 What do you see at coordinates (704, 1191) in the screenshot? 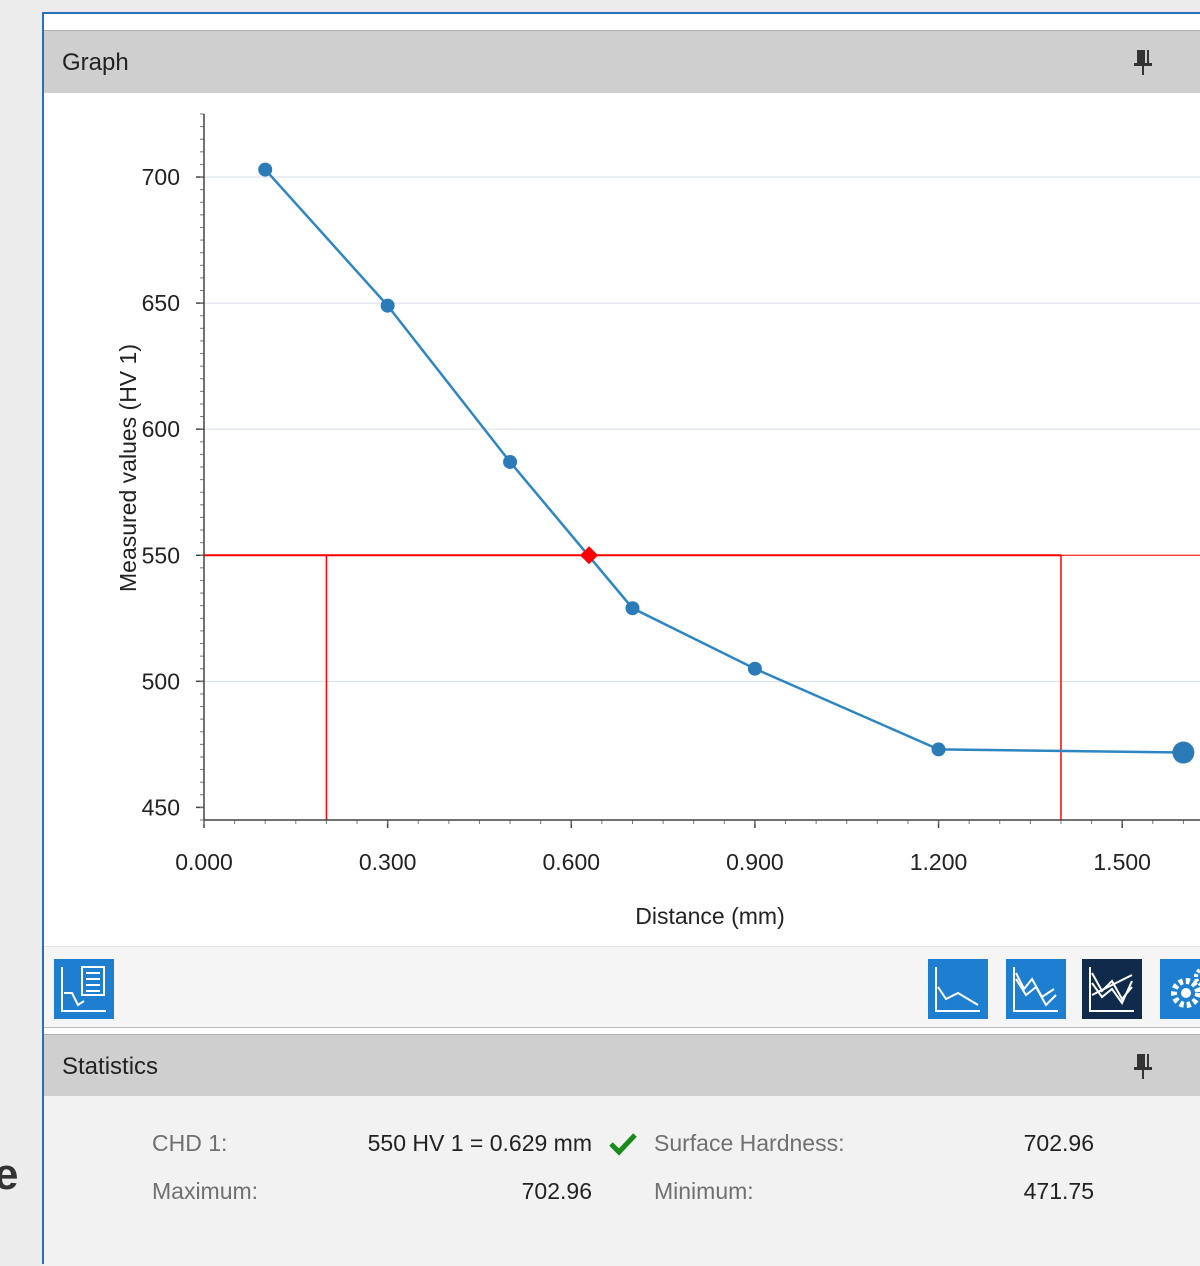
I see `minimum-label: Minimum:` at bounding box center [704, 1191].